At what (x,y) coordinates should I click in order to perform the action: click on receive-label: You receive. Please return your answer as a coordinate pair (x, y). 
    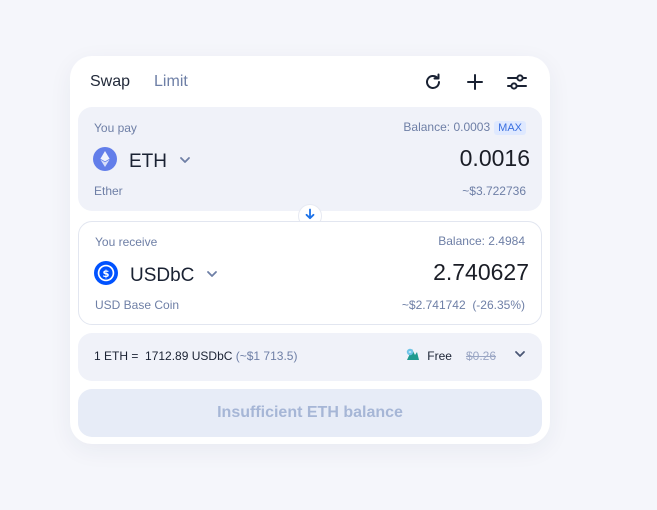
    Looking at the image, I should click on (126, 242).